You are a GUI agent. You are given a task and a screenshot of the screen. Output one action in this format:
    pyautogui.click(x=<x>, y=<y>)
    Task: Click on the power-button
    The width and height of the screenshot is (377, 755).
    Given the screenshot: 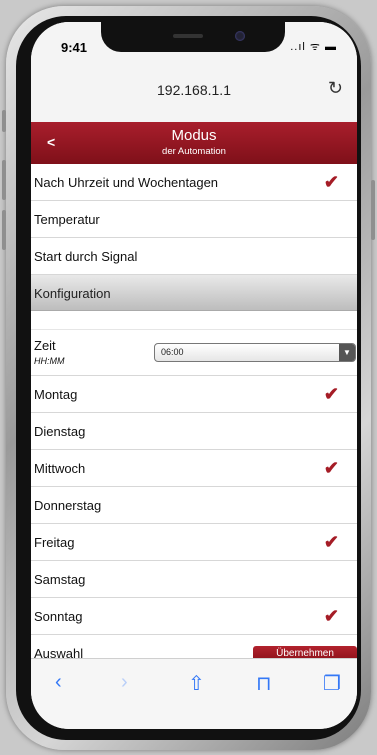 What is the action you would take?
    pyautogui.click(x=373, y=210)
    